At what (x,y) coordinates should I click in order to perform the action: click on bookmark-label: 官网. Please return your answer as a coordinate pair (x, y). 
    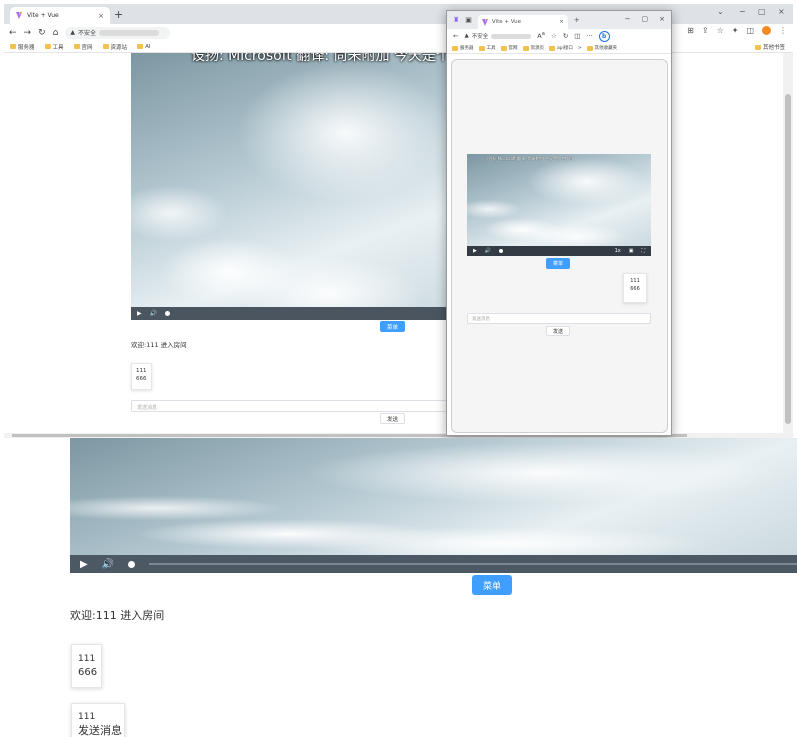
    Looking at the image, I should click on (87, 47).